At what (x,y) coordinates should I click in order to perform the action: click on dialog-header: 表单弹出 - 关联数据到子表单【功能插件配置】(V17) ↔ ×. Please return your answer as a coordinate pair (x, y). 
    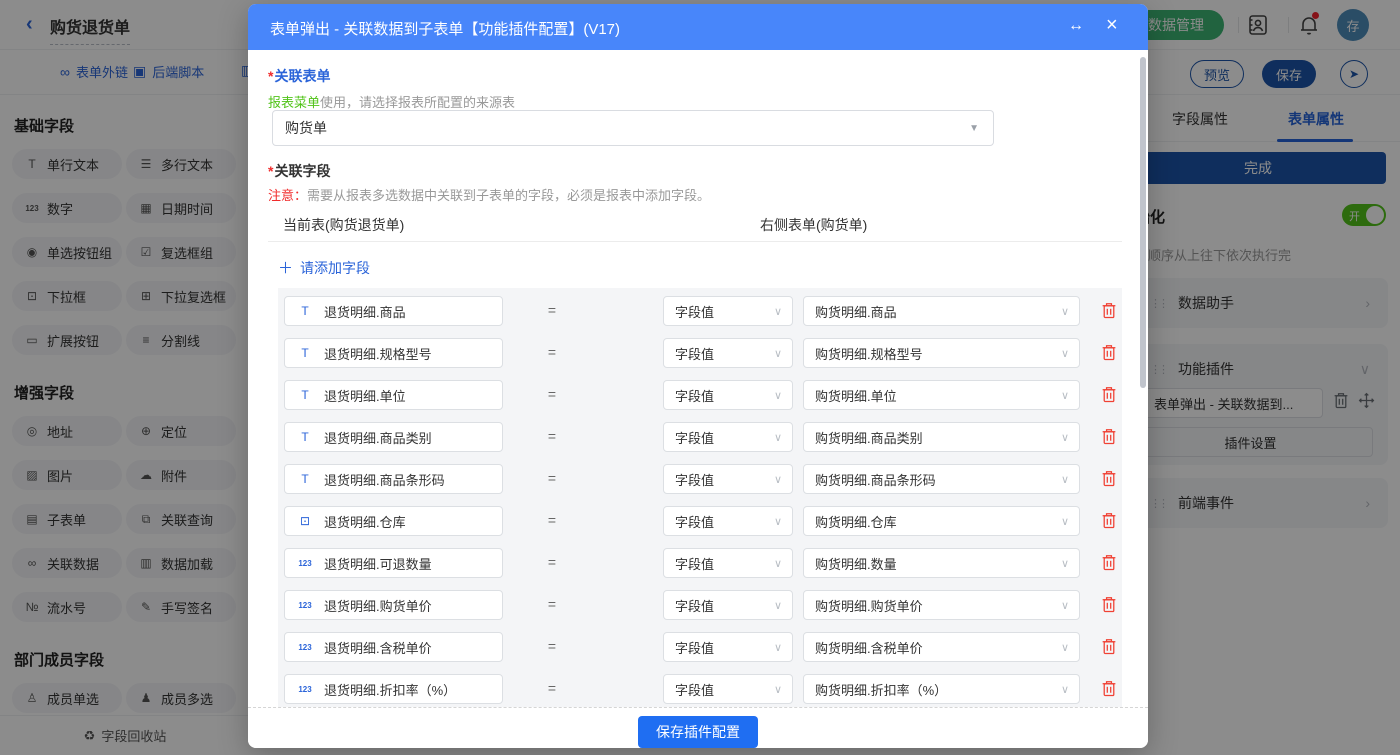
    Looking at the image, I should click on (698, 27).